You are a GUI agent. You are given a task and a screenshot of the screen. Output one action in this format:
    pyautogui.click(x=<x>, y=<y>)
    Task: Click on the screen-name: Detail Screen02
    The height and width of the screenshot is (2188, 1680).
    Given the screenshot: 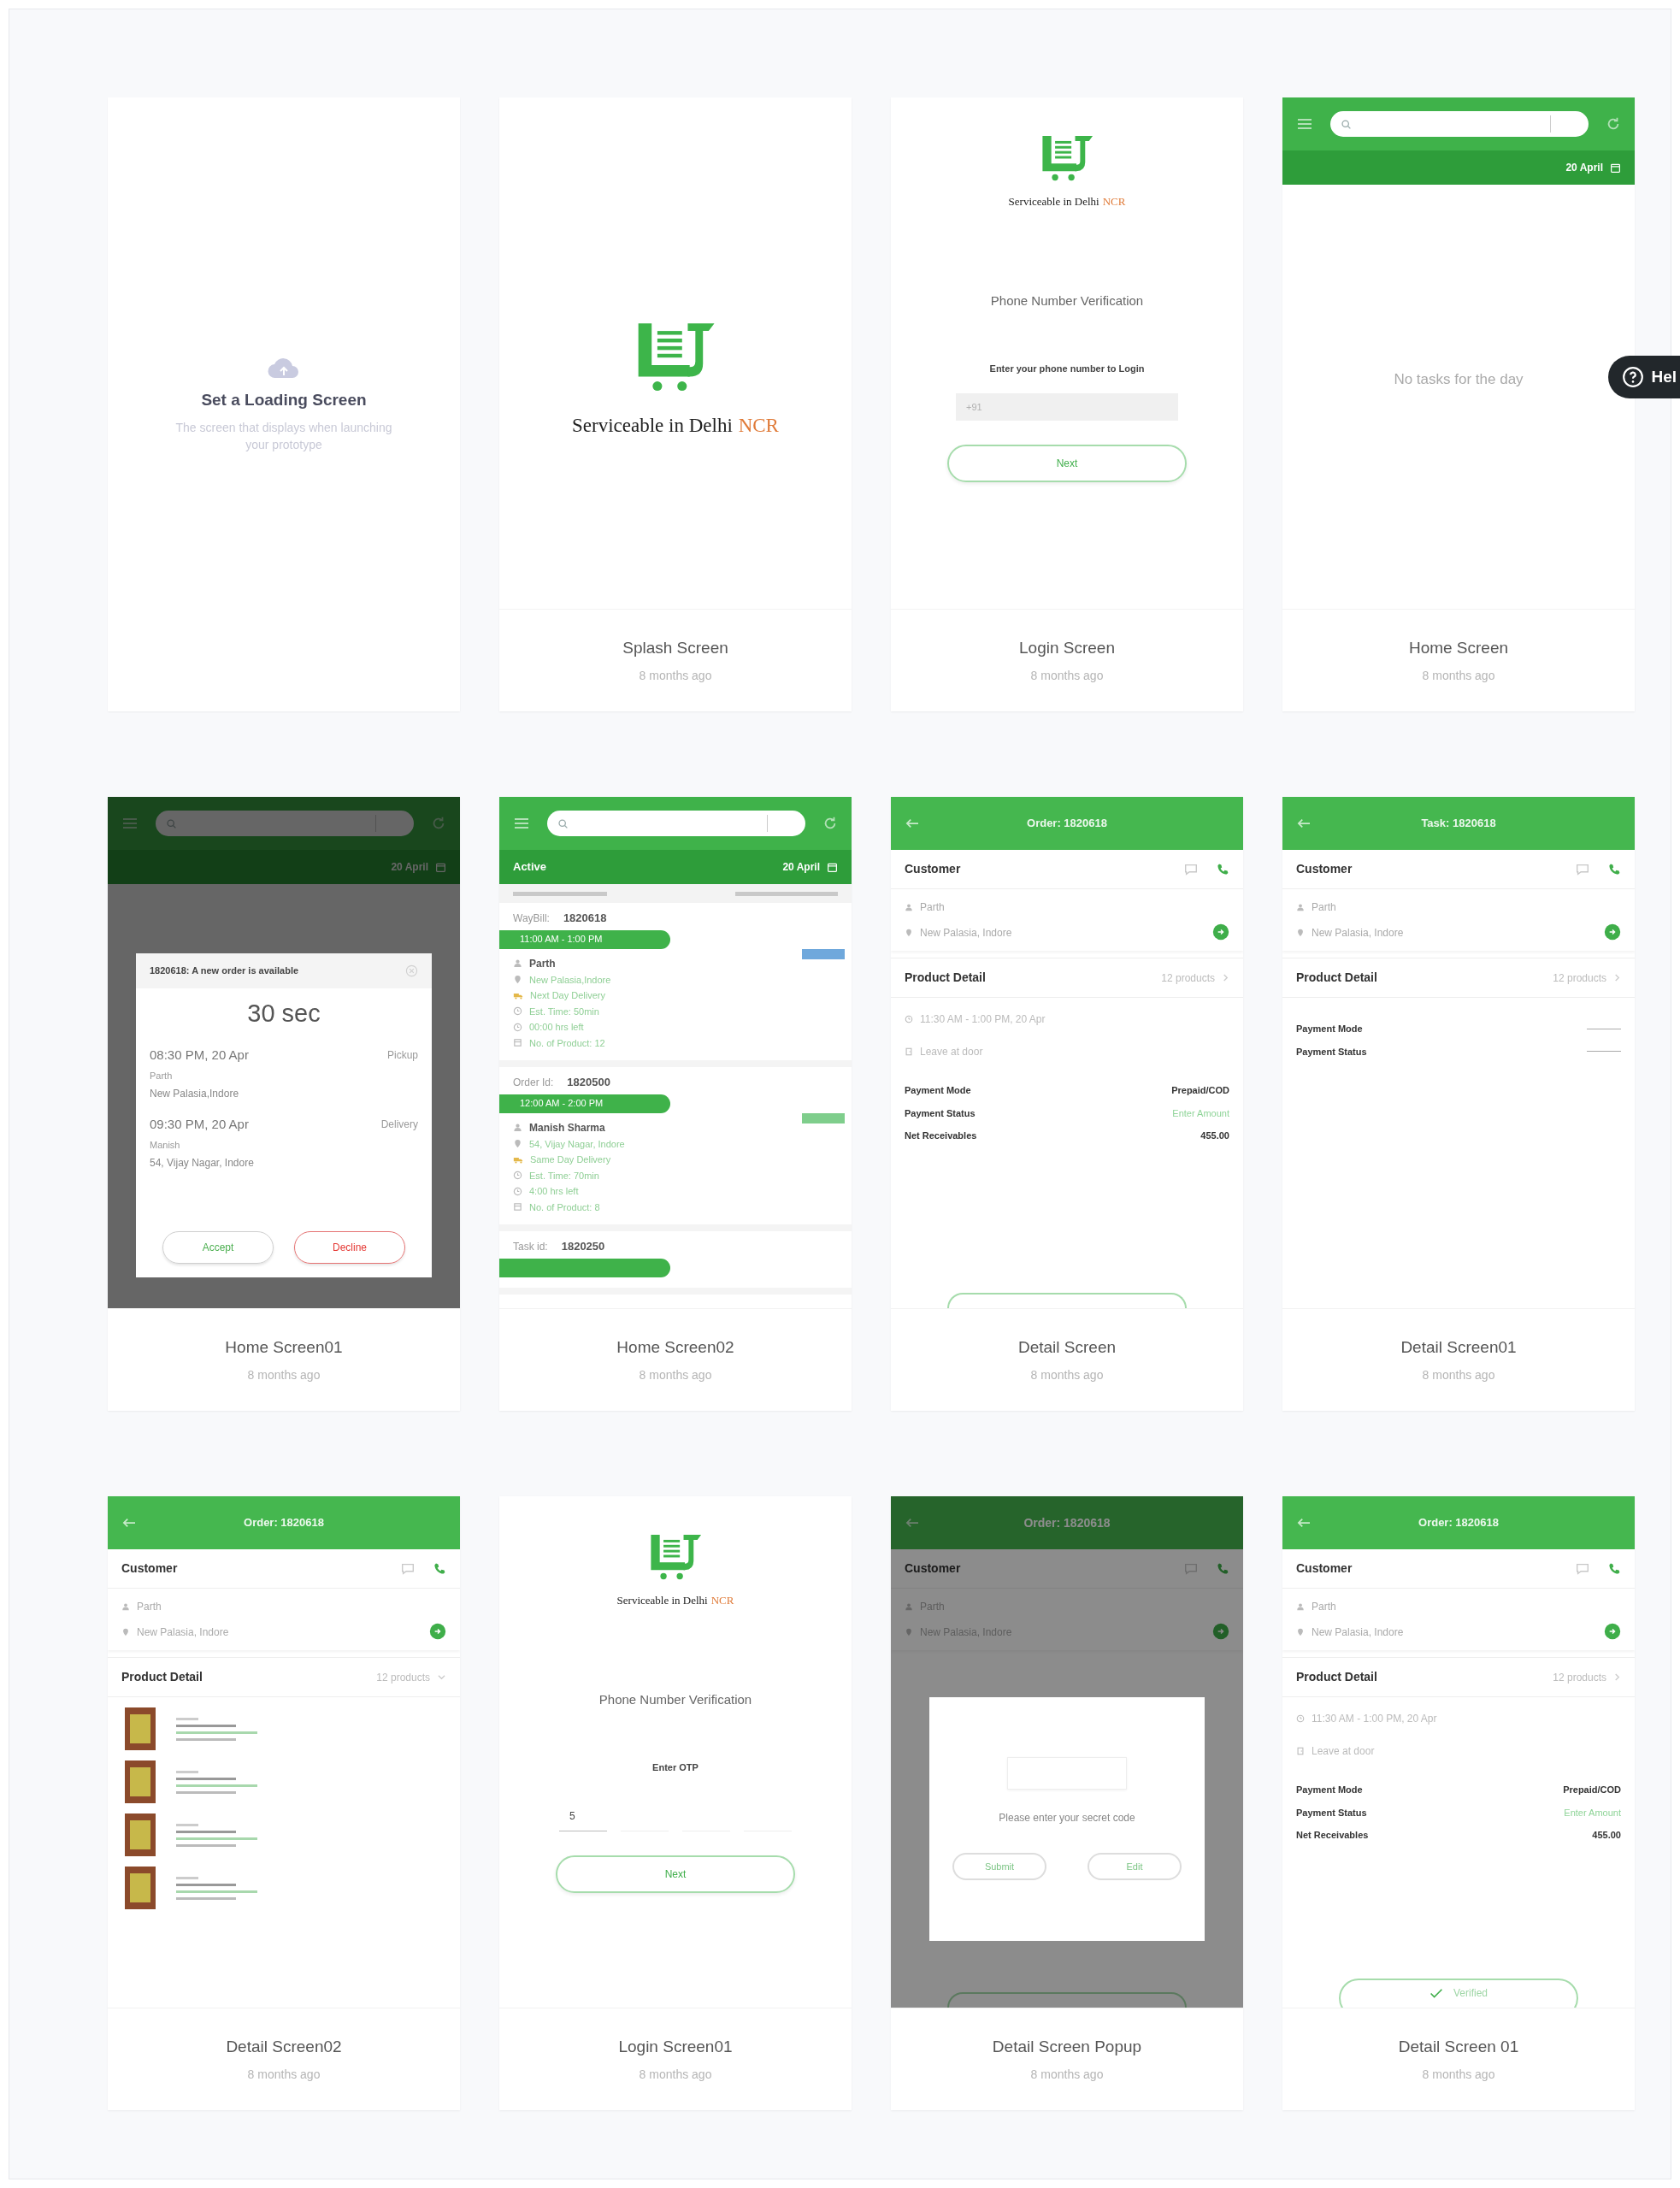 What is the action you would take?
    pyautogui.click(x=284, y=2047)
    